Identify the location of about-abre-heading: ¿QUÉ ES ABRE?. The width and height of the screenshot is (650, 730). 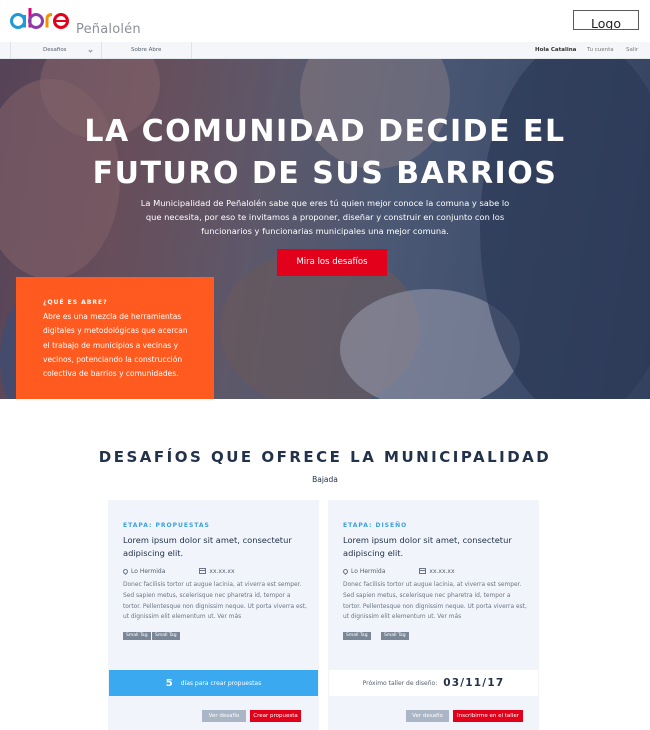
(75, 302).